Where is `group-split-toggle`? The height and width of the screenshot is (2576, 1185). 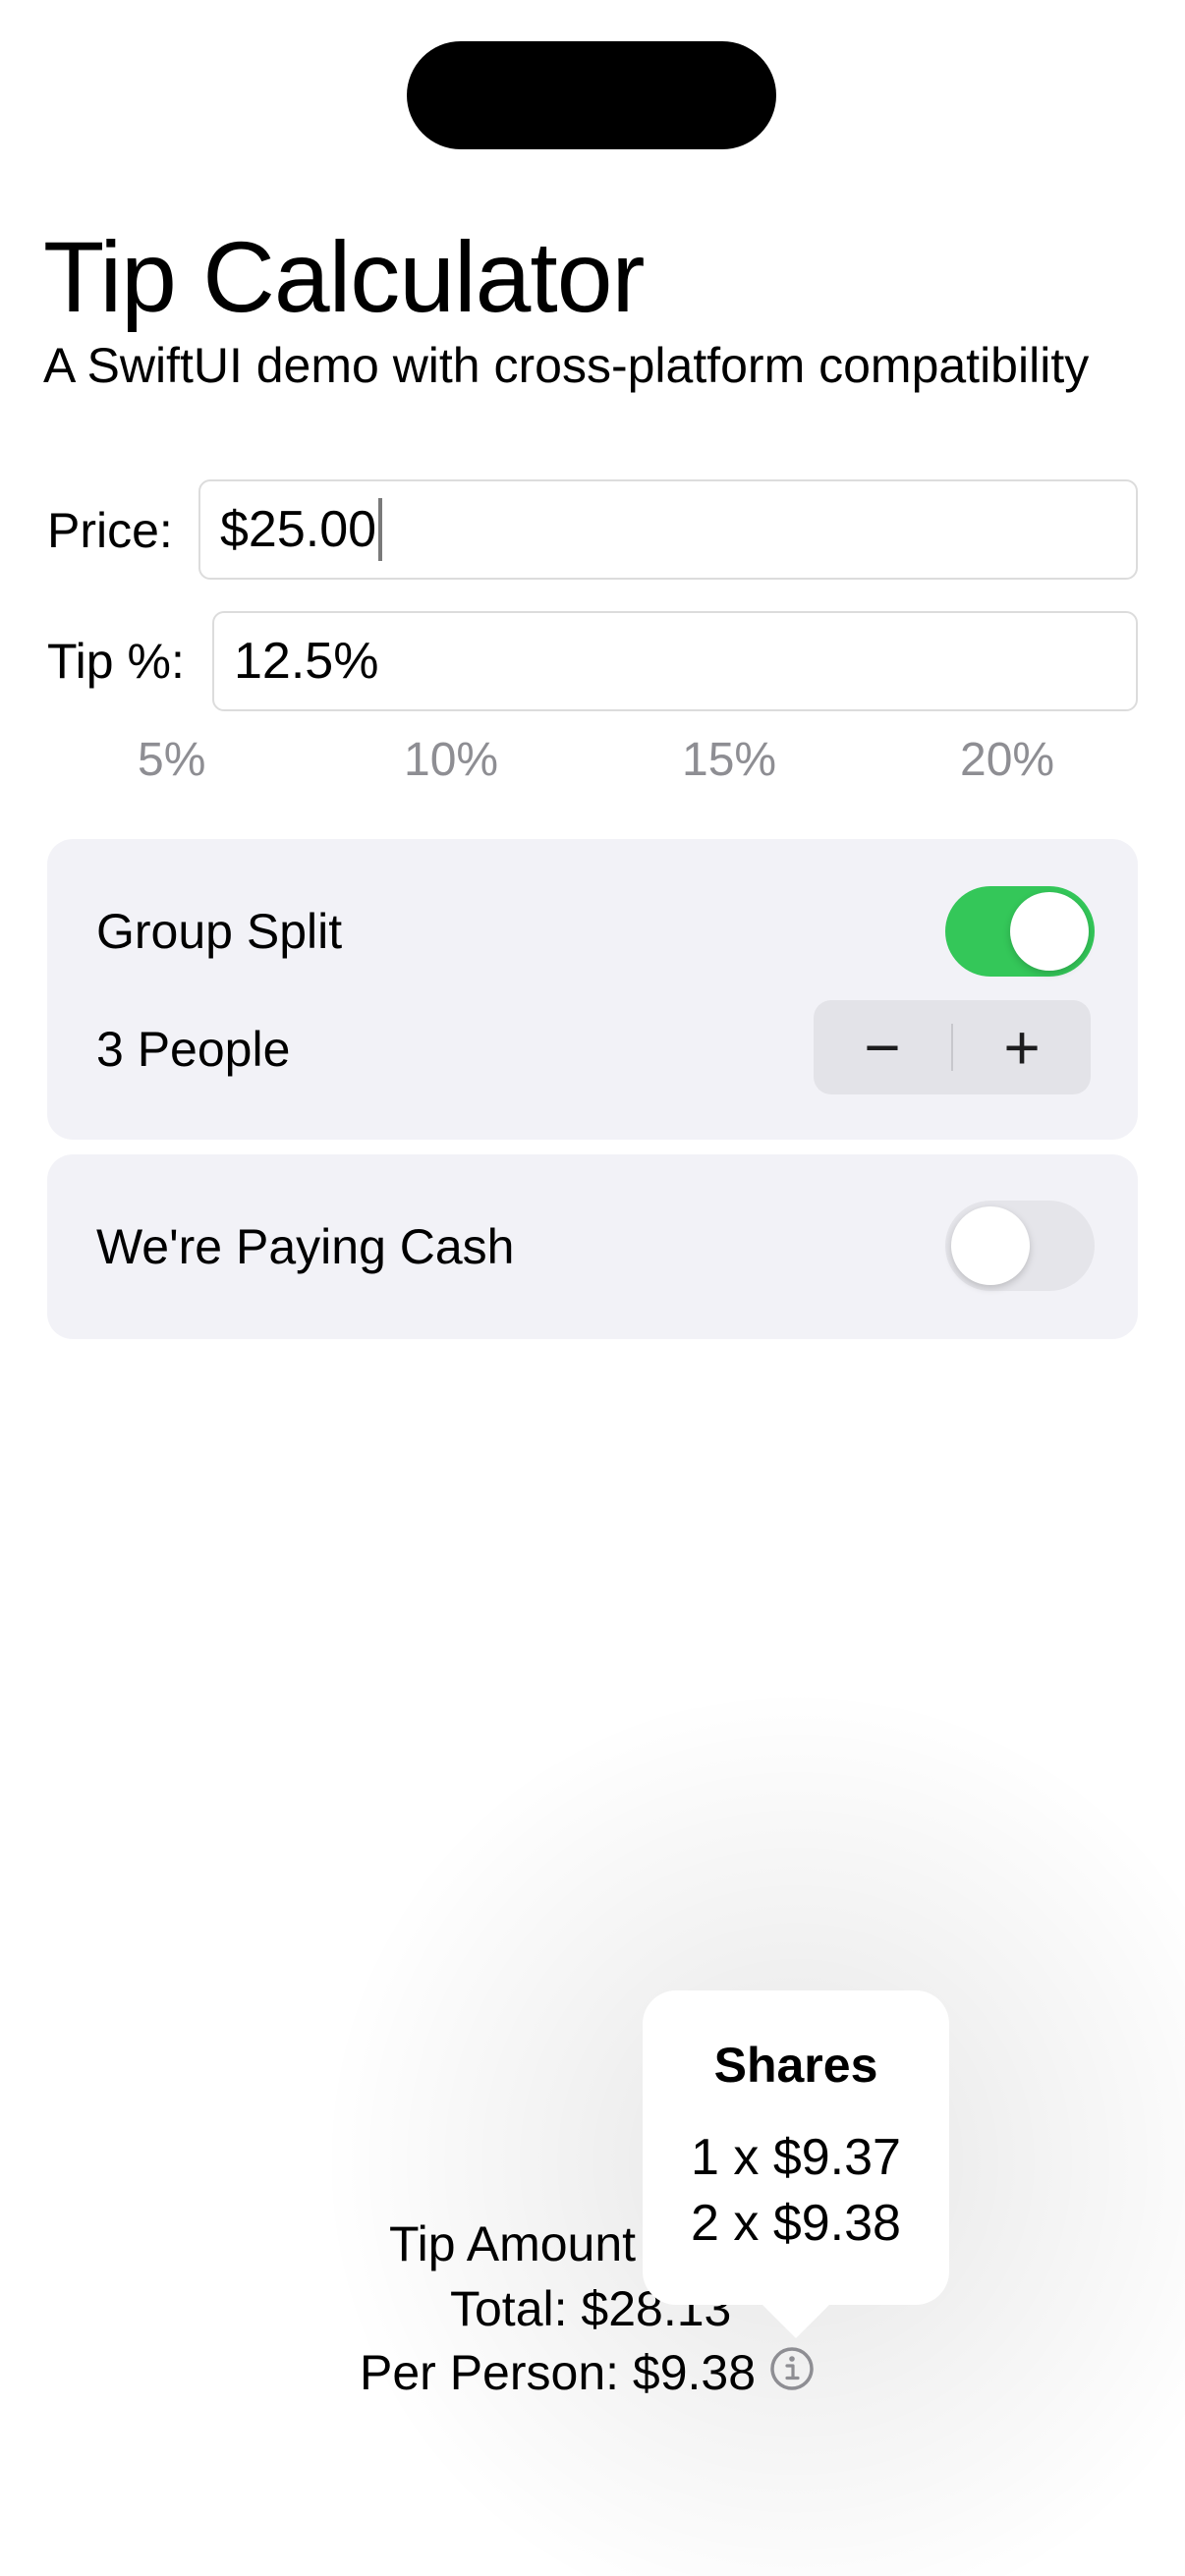
group-split-toggle is located at coordinates (1020, 931).